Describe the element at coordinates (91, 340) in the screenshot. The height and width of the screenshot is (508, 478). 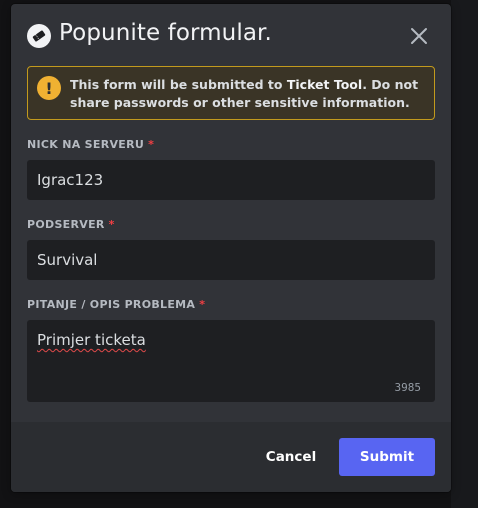
I see `textarea-value: Primjer ticketa` at that location.